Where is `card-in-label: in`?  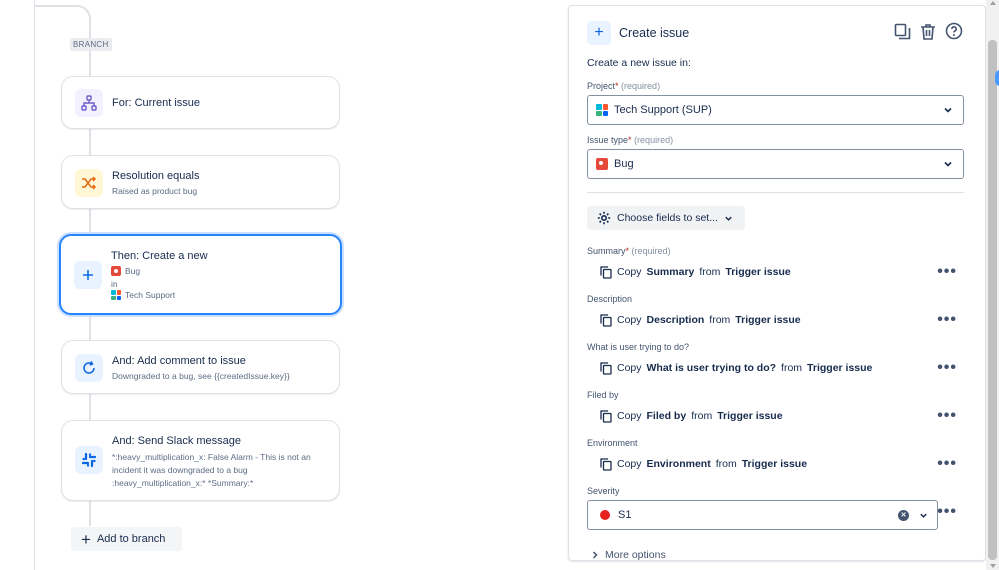 card-in-label: in is located at coordinates (114, 284).